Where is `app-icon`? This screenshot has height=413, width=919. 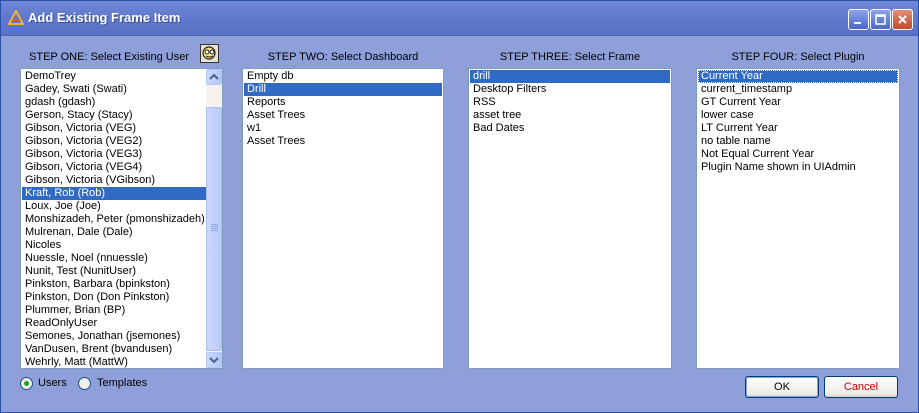 app-icon is located at coordinates (16, 17).